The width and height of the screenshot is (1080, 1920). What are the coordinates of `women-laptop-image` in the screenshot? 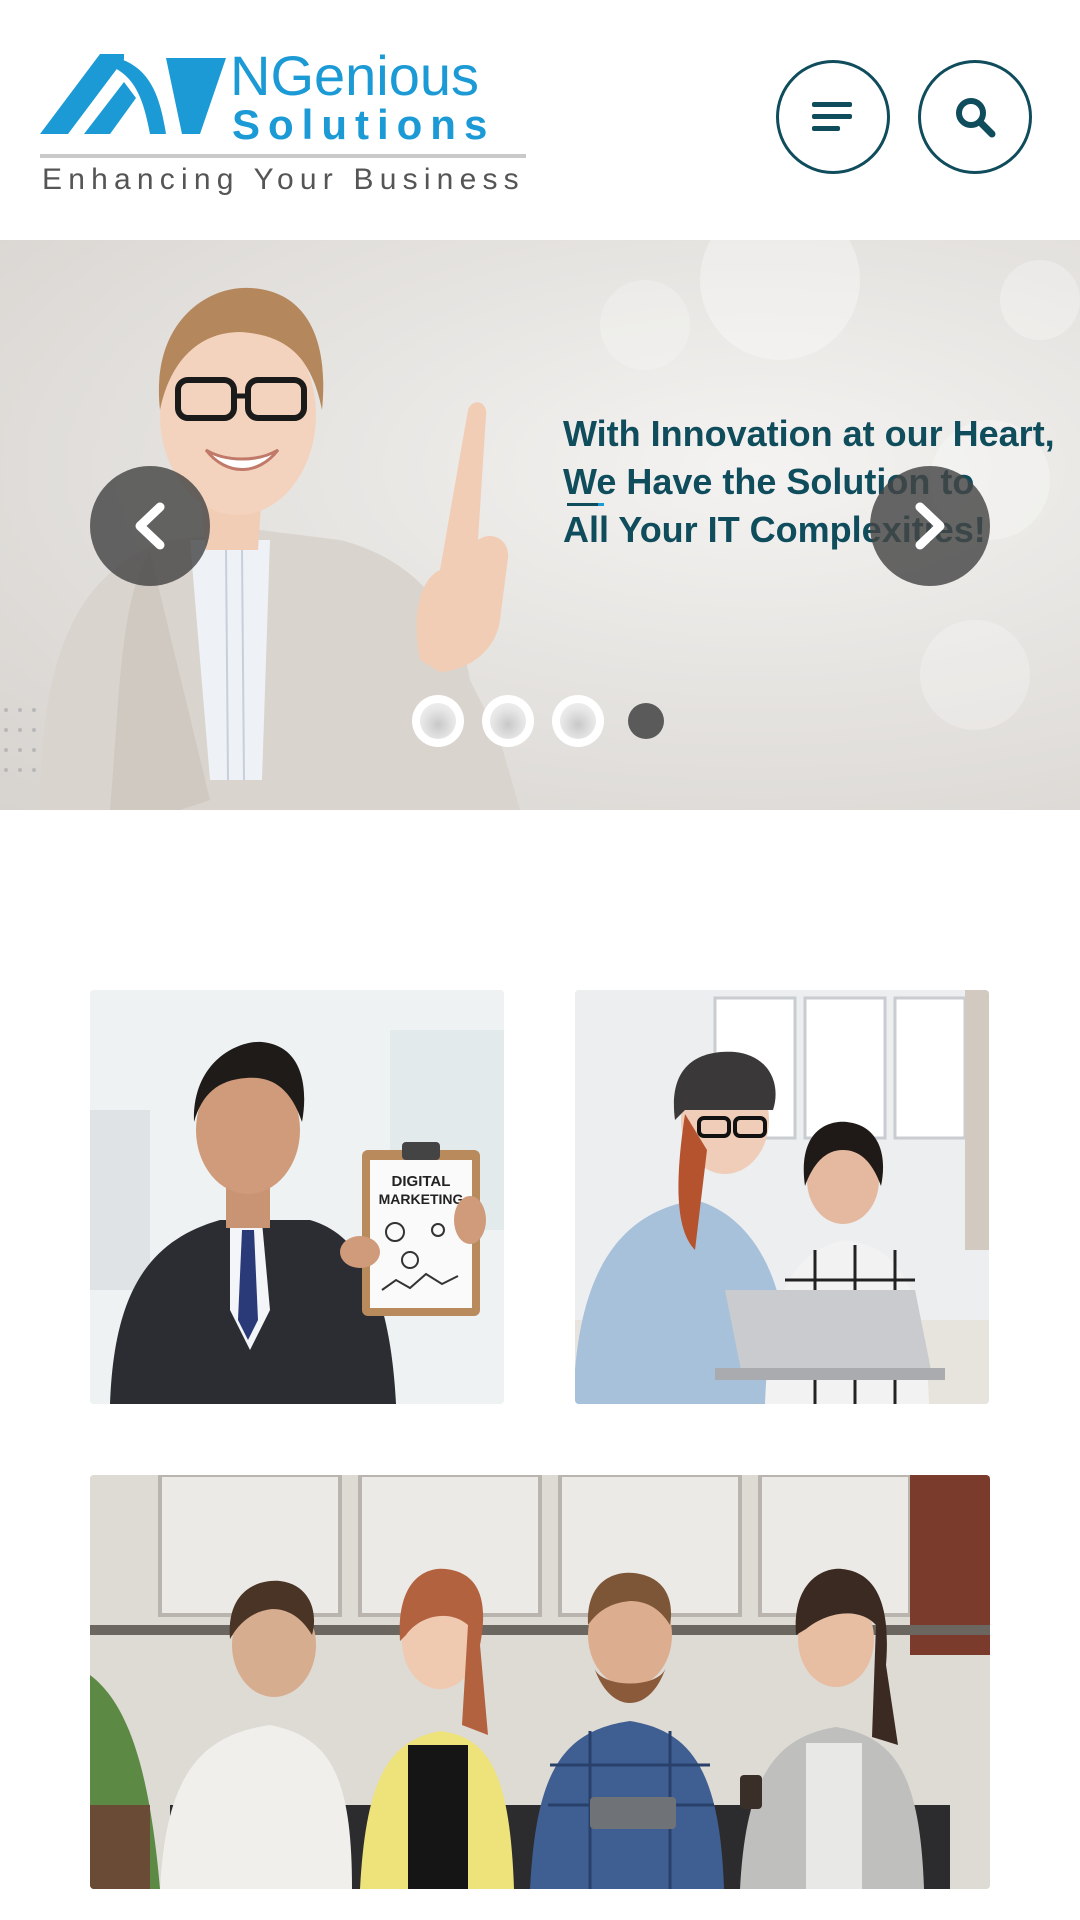 It's located at (782, 1197).